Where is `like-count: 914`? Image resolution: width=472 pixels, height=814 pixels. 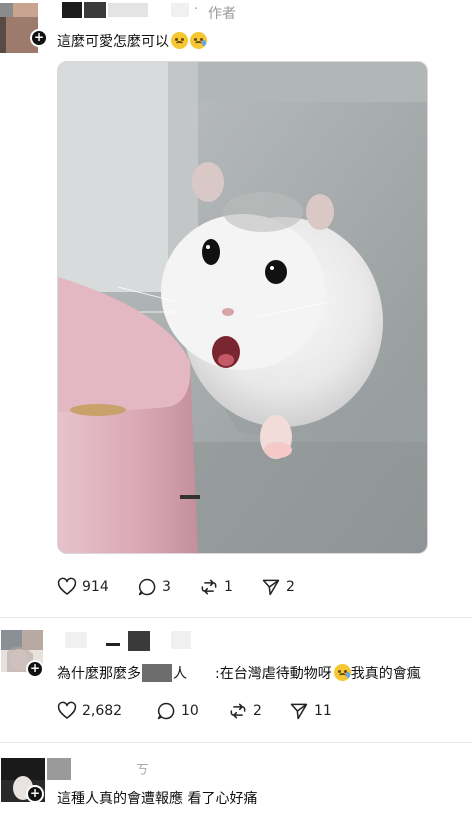 like-count: 914 is located at coordinates (95, 587).